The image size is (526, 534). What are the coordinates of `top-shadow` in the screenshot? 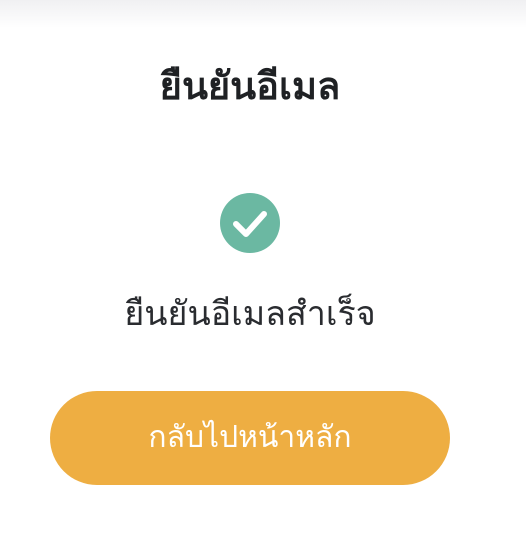 It's located at (263, 14).